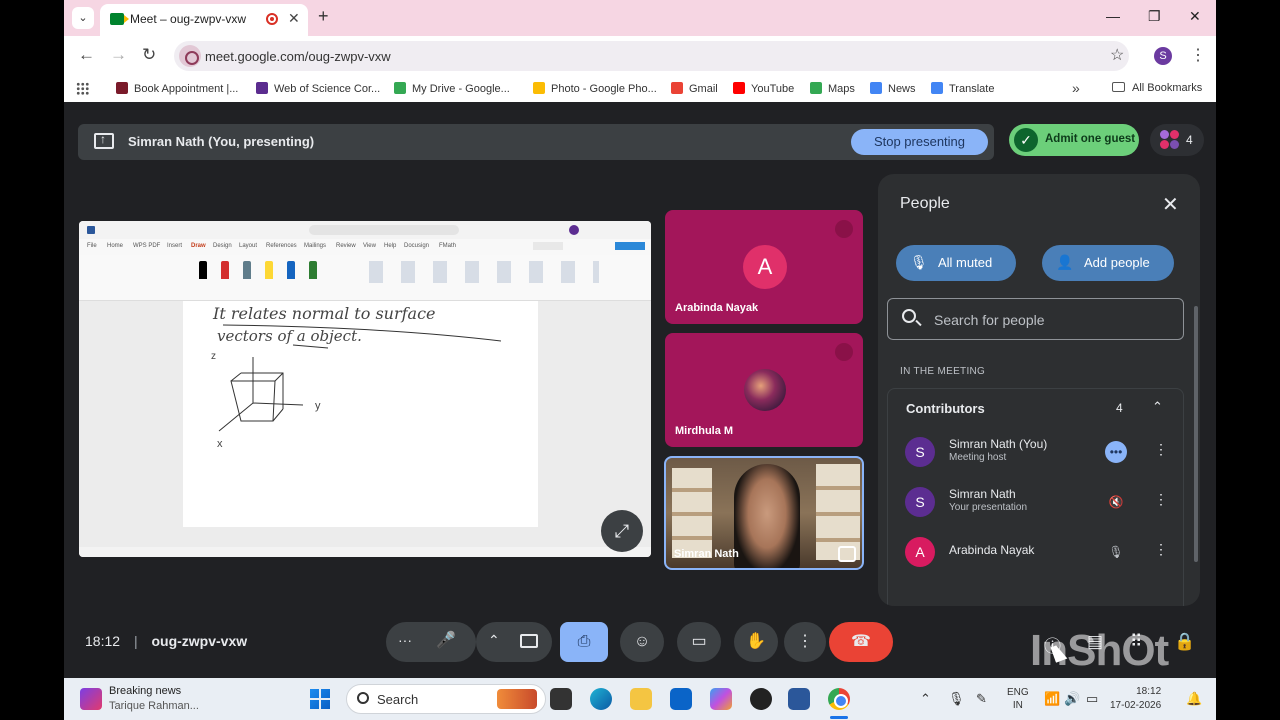 This screenshot has width=1280, height=720. Describe the element at coordinates (145, 691) in the screenshot. I see `news-title: Breaking news` at that location.